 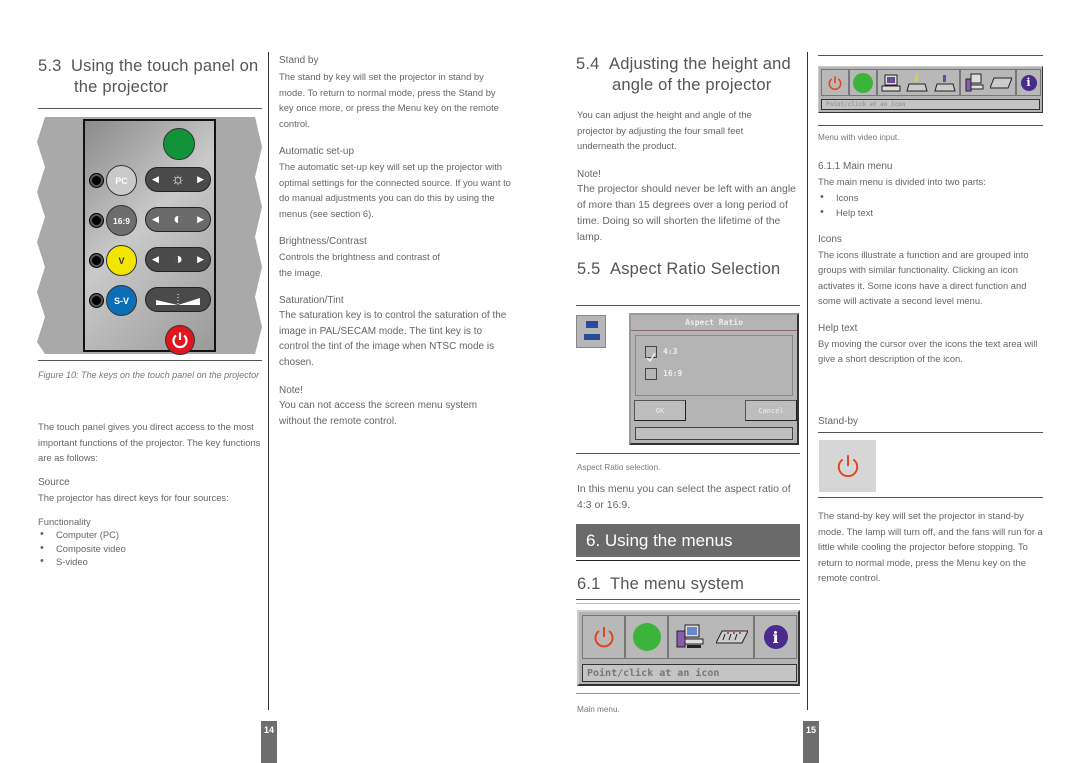 What do you see at coordinates (591, 331) in the screenshot?
I see `aspect-ratio-menu-icon` at bounding box center [591, 331].